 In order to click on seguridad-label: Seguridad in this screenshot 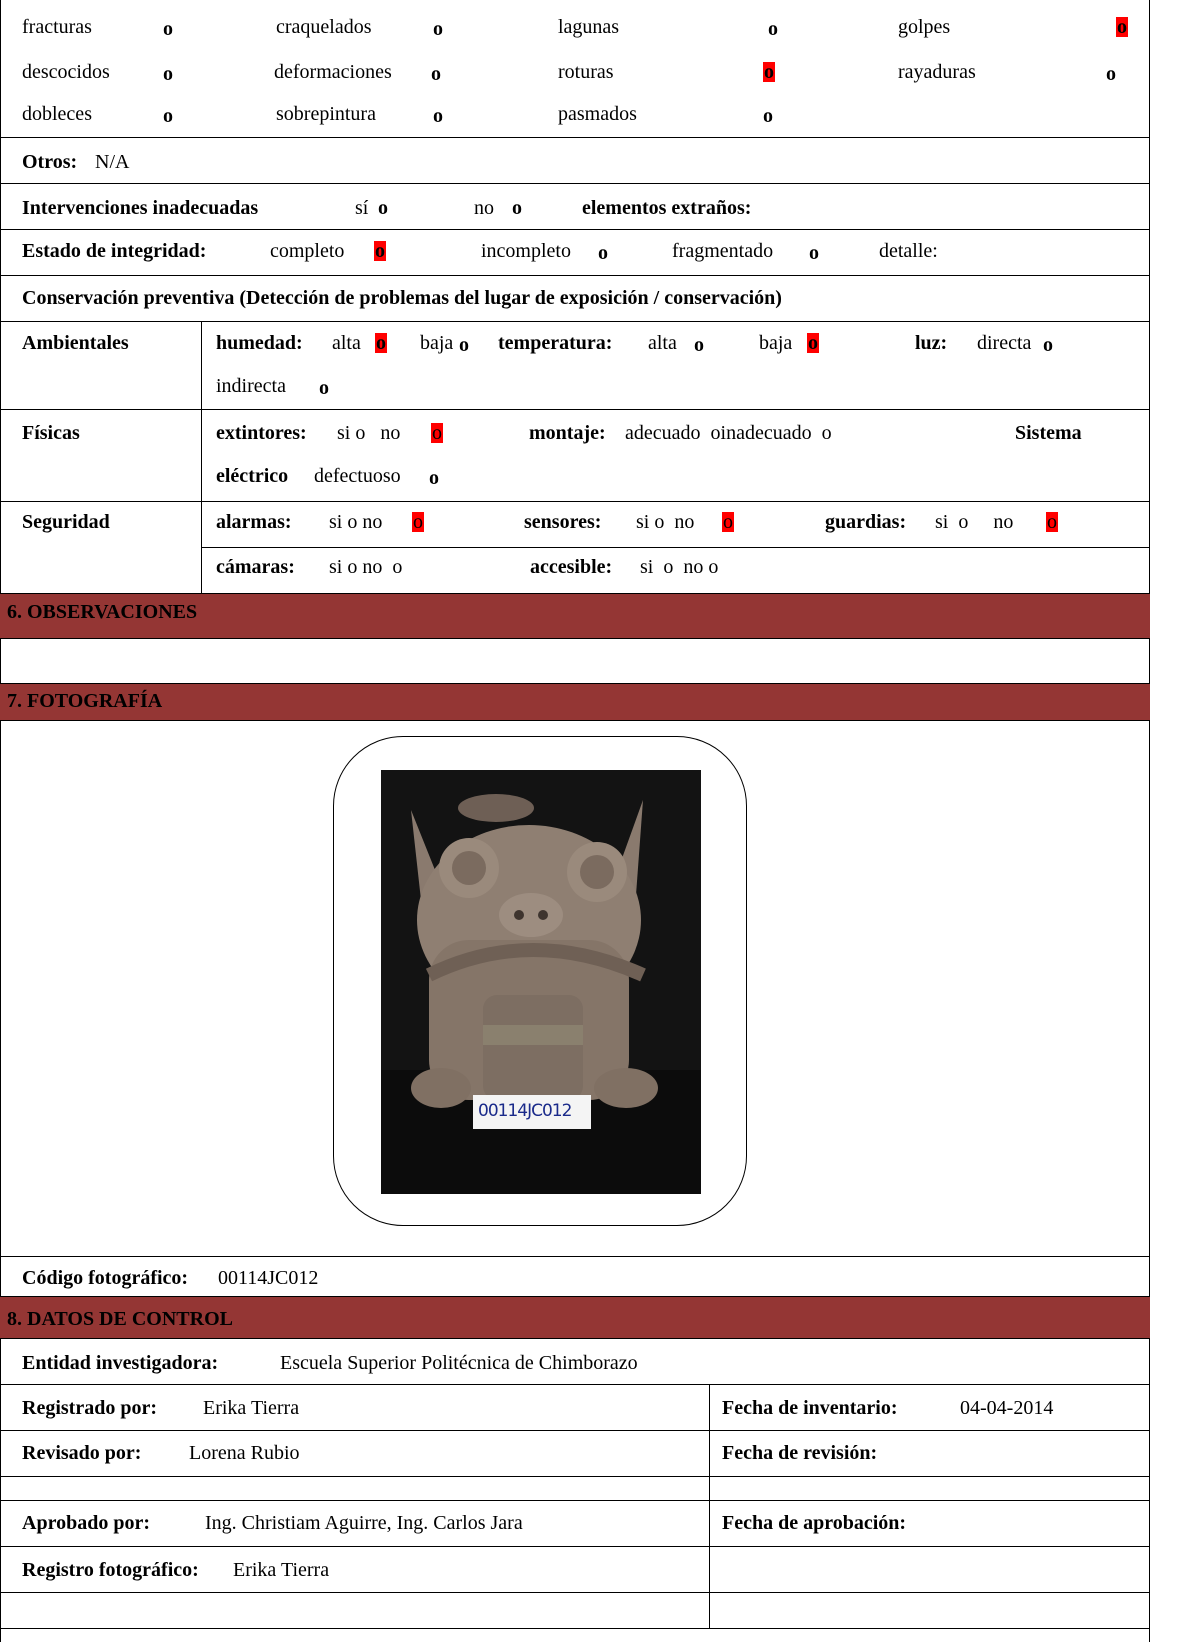, I will do `click(66, 522)`.